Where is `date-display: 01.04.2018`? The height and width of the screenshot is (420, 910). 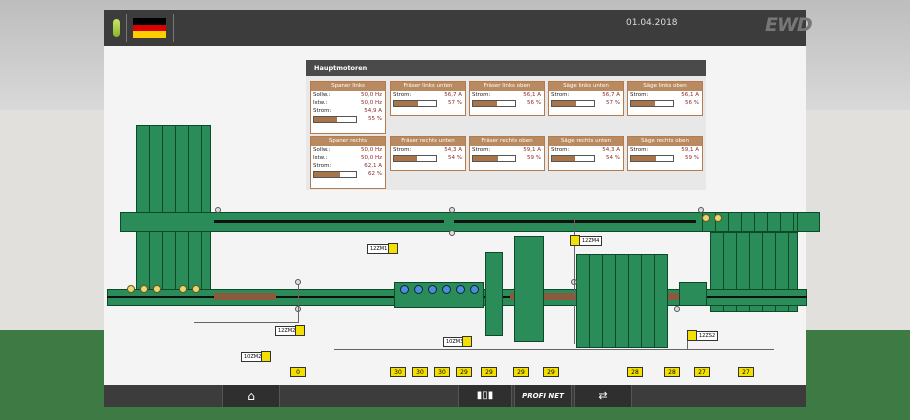
date-display: 01.04.2018 is located at coordinates (652, 23).